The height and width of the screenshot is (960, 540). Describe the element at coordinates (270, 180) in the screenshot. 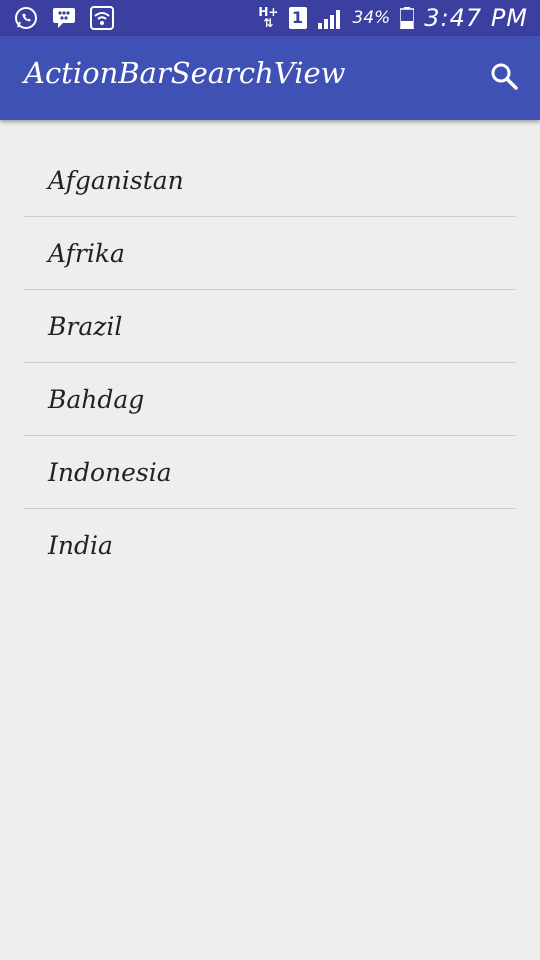

I see `list-item: Afganistan` at that location.